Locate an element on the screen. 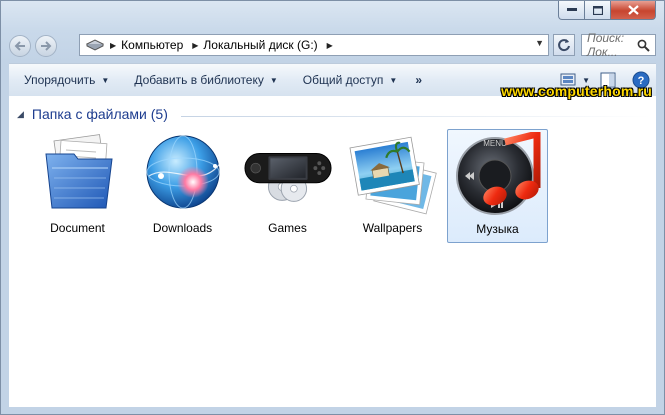 The image size is (665, 415). document-folder-icon is located at coordinates (78, 171).